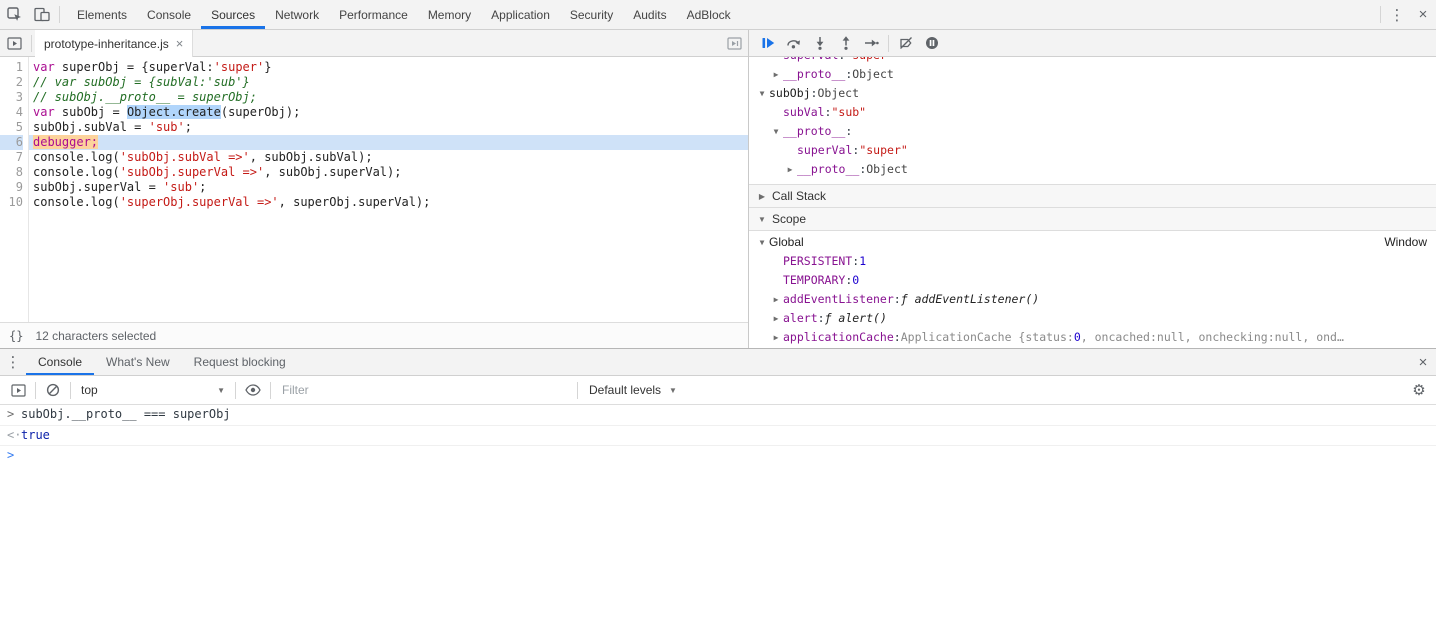  I want to click on console-text: true, so click(35, 434).